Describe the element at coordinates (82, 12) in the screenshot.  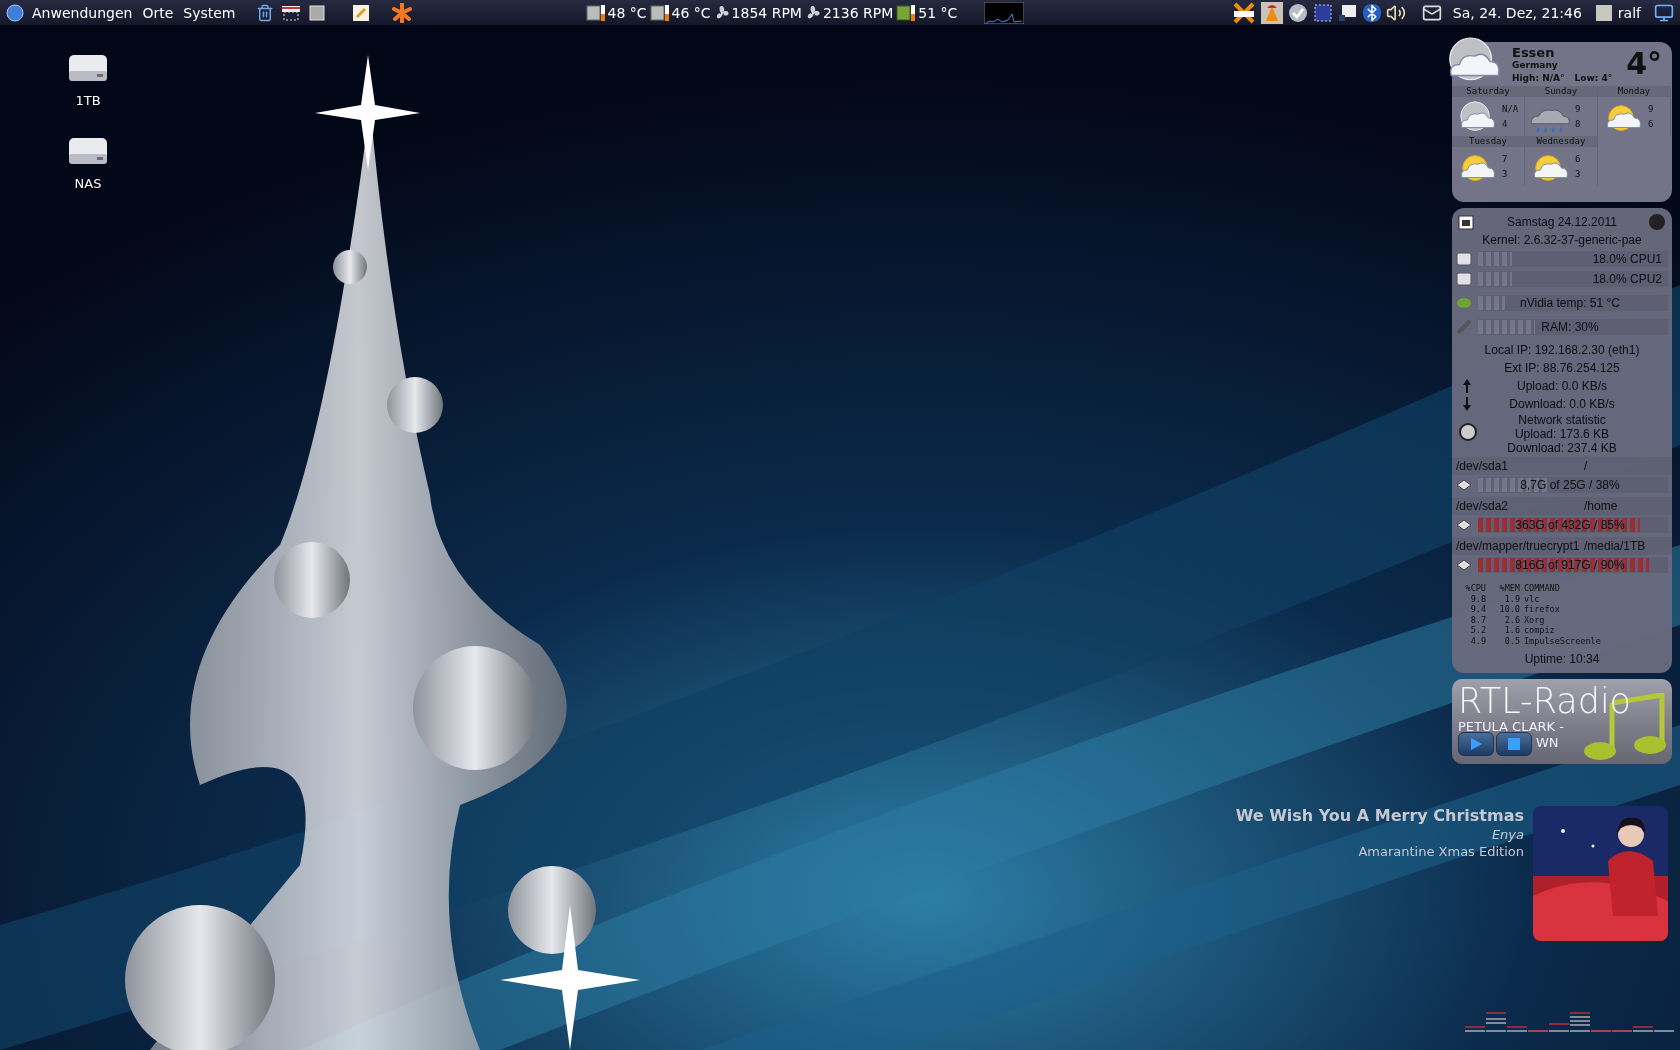
I see `menu-item: Anwendungen` at that location.